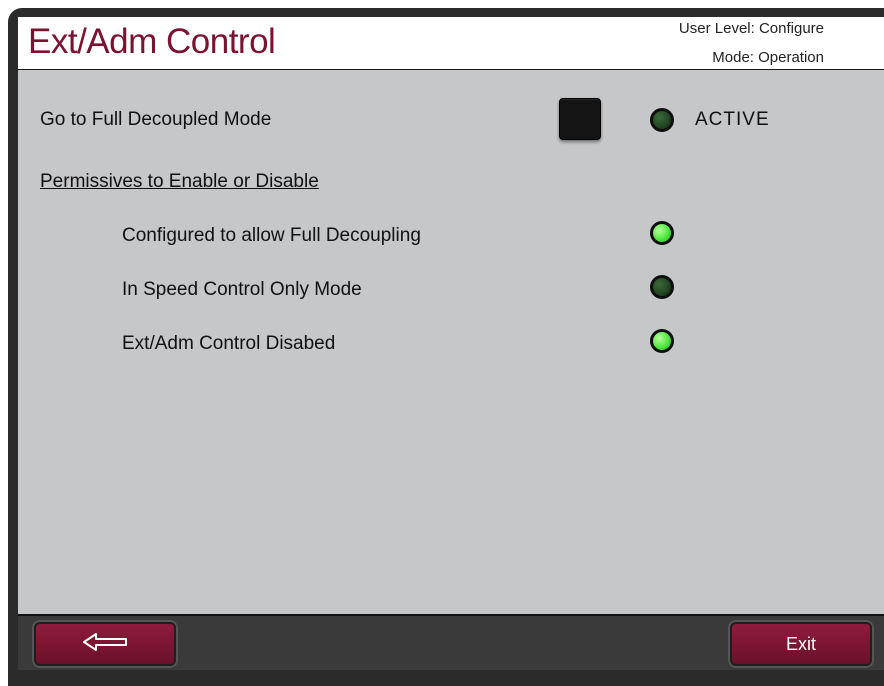 The image size is (884, 686). I want to click on bottom-bezel, so click(446, 678).